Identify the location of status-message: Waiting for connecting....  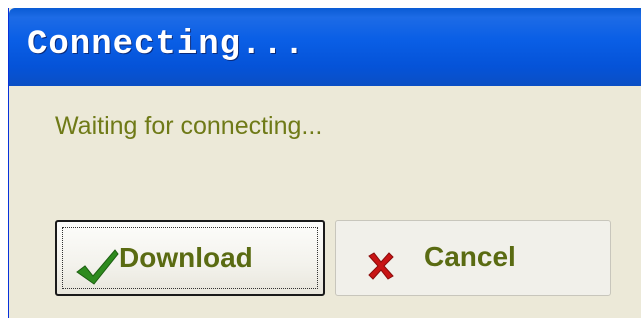
(189, 126).